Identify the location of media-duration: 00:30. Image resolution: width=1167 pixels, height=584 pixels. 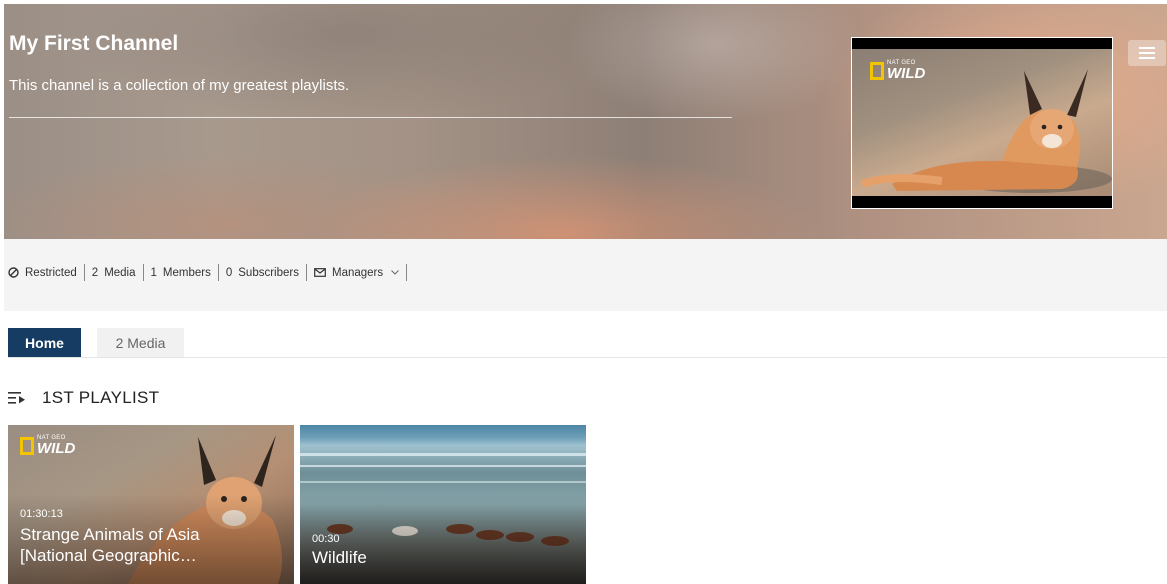
(326, 539).